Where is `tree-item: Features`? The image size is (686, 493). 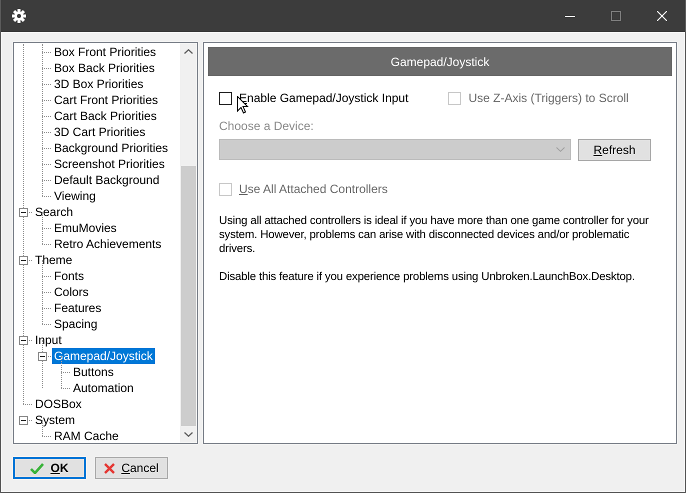
tree-item: Features is located at coordinates (78, 308).